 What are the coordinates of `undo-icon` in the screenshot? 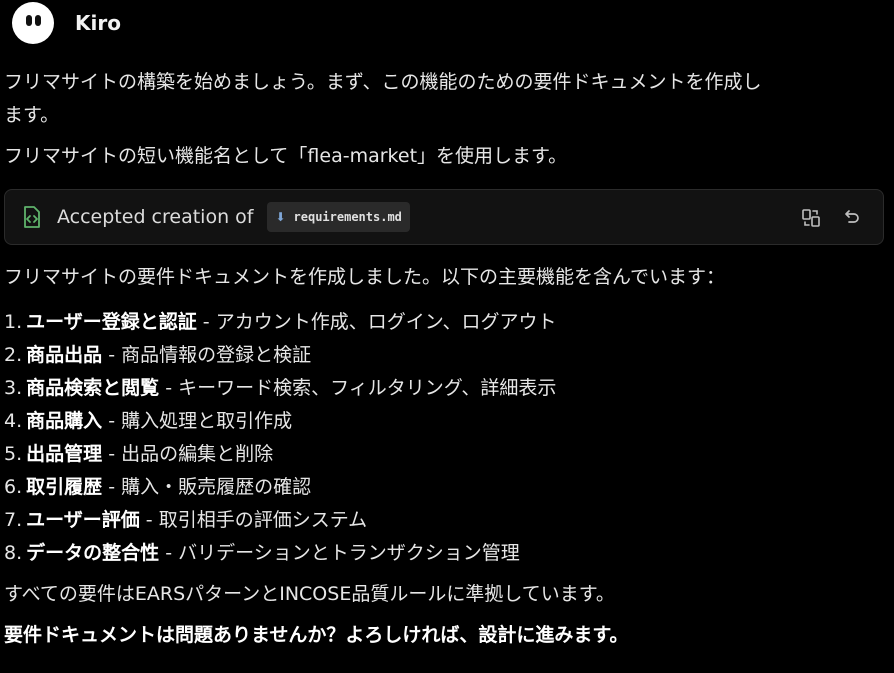 It's located at (852, 216).